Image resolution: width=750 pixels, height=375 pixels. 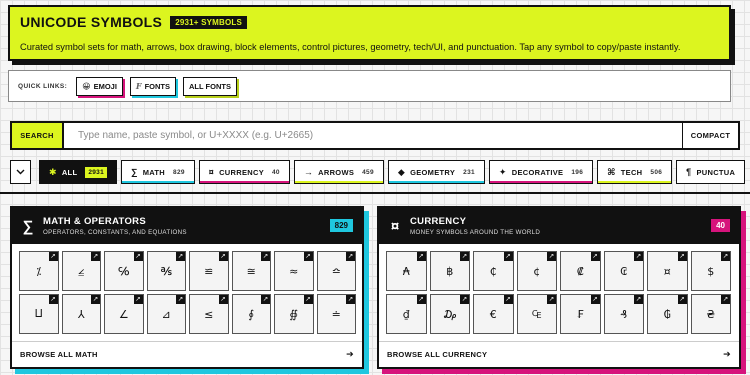 I want to click on symbol-glyph: ฿, so click(x=450, y=271).